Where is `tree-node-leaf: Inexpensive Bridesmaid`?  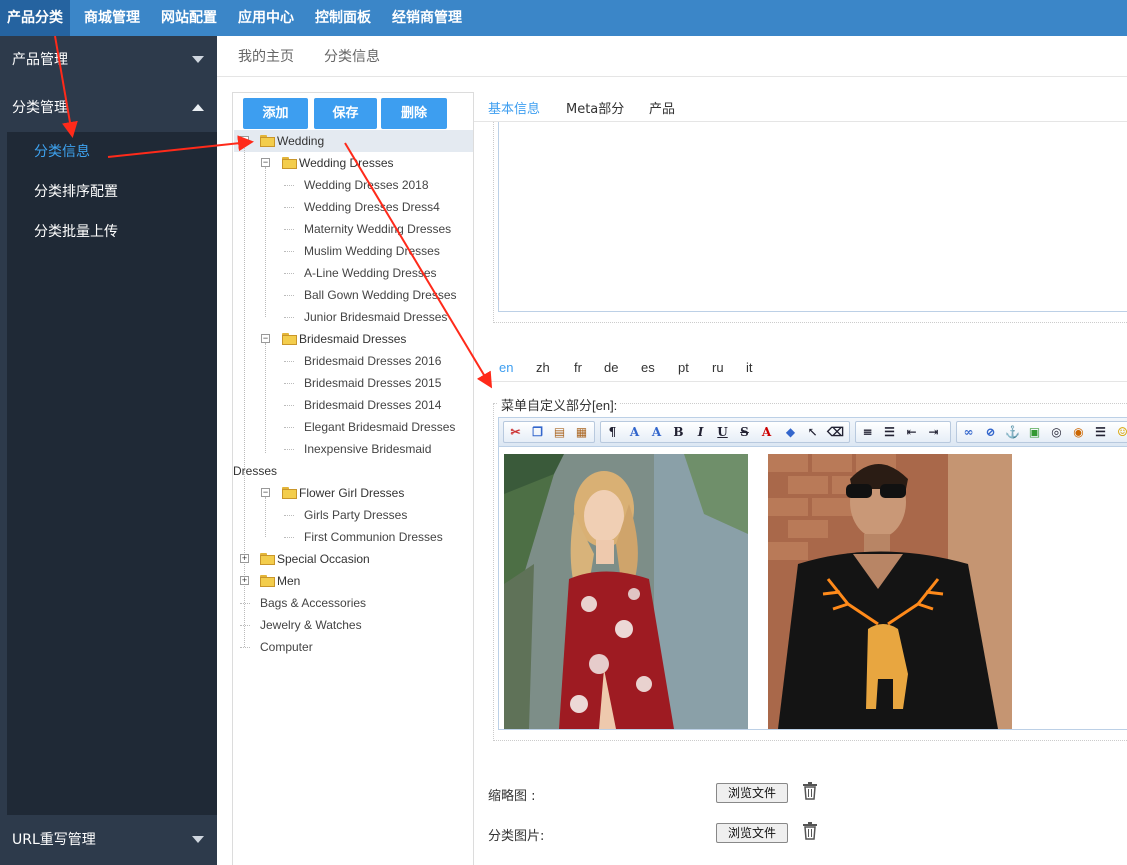 tree-node-leaf: Inexpensive Bridesmaid is located at coordinates (367, 449).